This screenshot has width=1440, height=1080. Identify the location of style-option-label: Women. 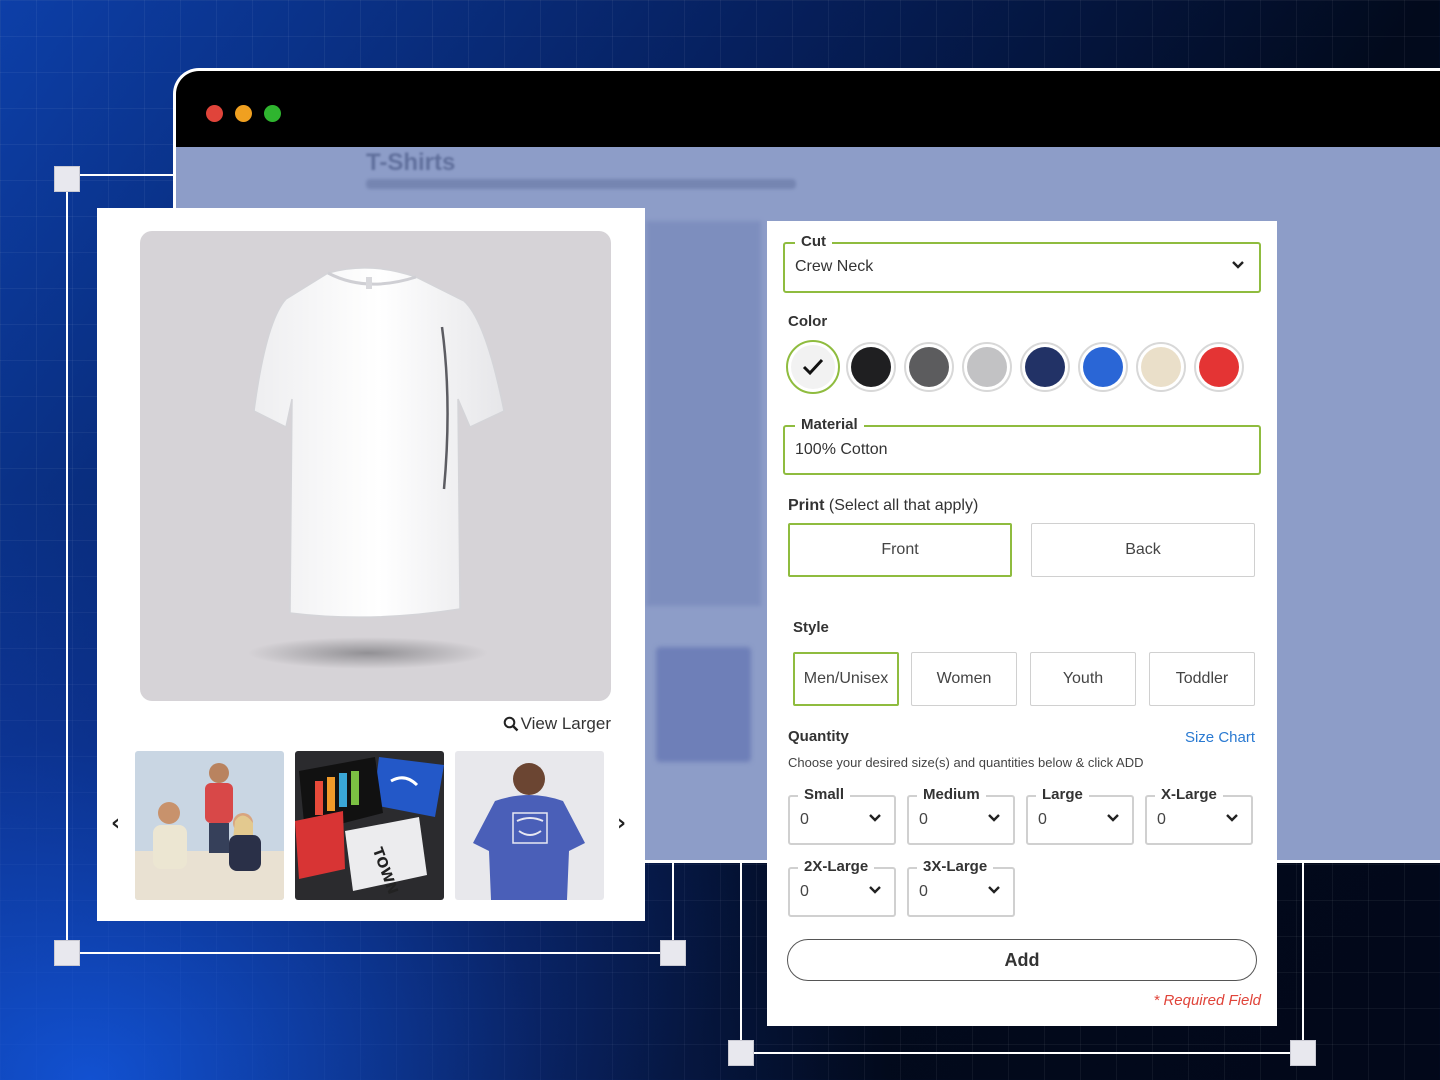
(964, 678).